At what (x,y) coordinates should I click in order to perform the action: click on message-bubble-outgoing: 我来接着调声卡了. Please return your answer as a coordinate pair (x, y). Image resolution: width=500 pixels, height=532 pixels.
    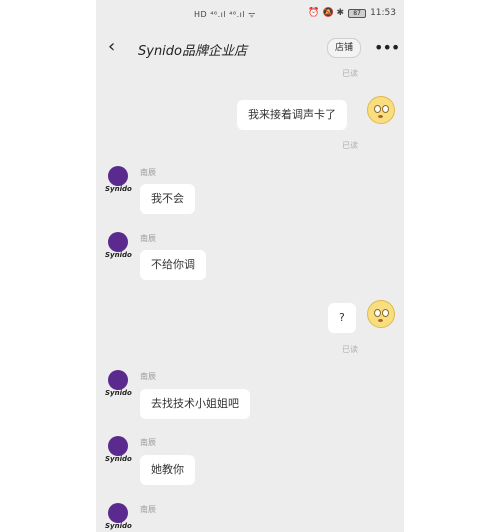
    Looking at the image, I should click on (292, 115).